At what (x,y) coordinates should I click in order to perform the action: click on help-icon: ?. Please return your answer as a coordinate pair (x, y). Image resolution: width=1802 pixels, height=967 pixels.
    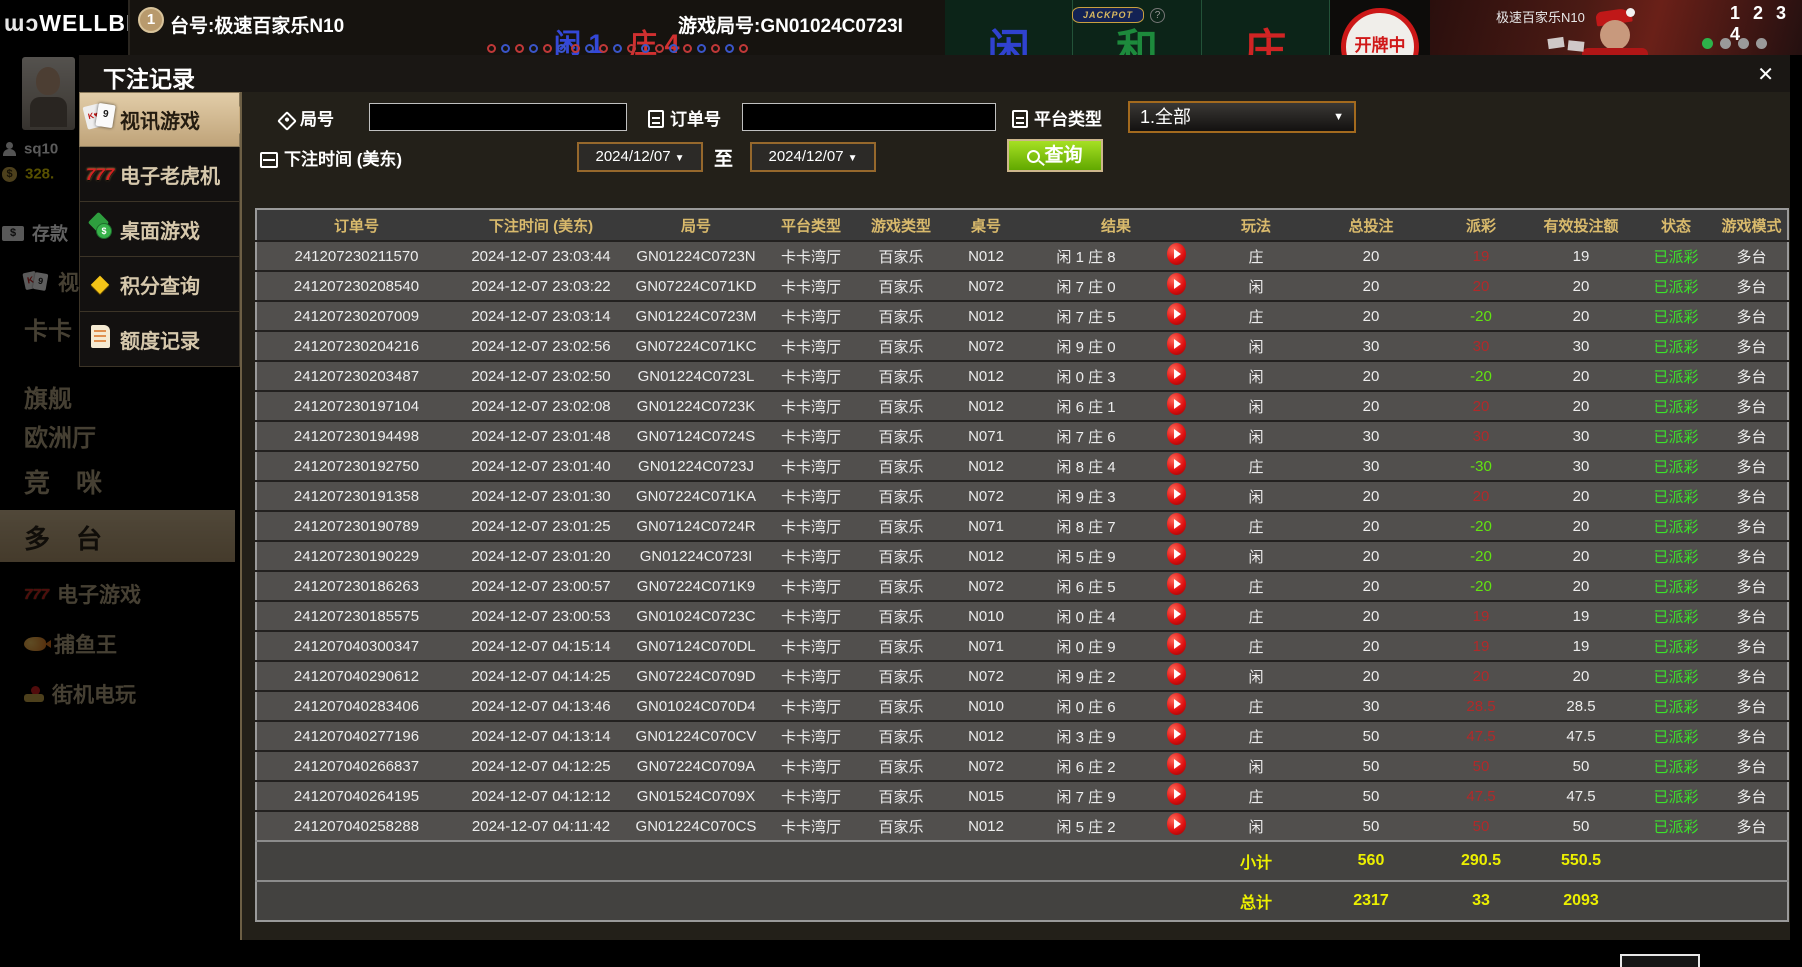
    Looking at the image, I should click on (1157, 15).